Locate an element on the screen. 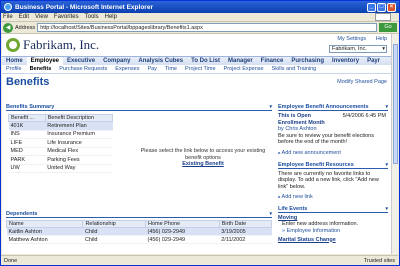 This screenshot has height=266, width=400. vertical-scrollbar is located at coordinates (394, 144).